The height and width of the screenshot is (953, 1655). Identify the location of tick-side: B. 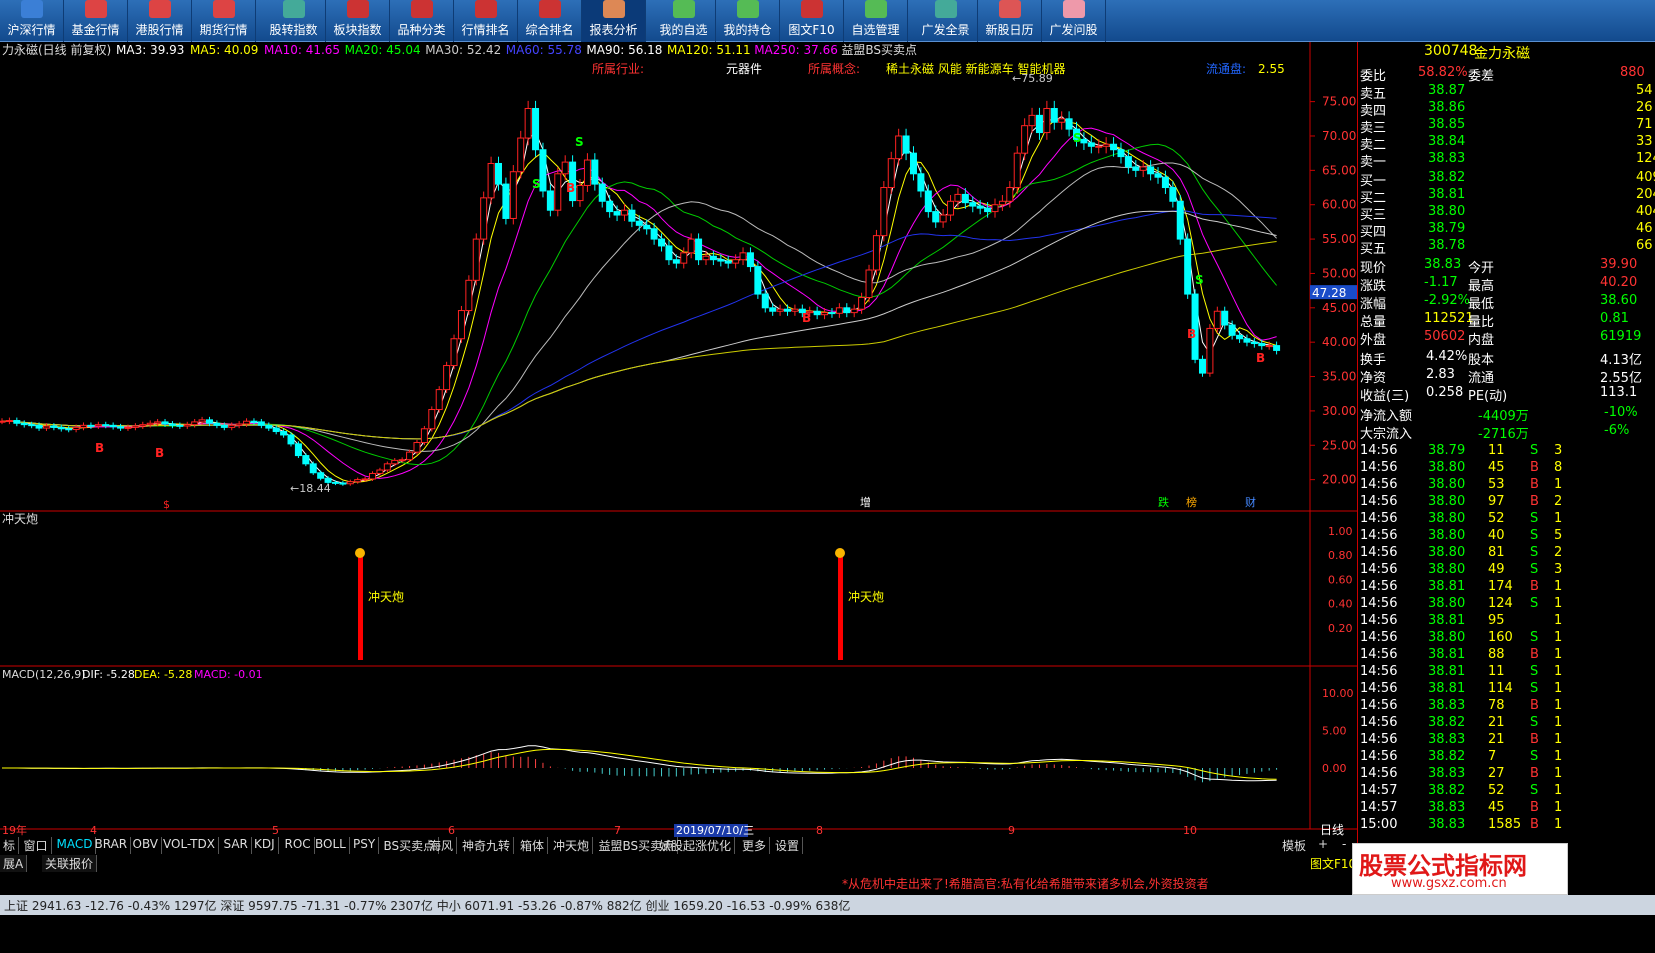
(1534, 467).